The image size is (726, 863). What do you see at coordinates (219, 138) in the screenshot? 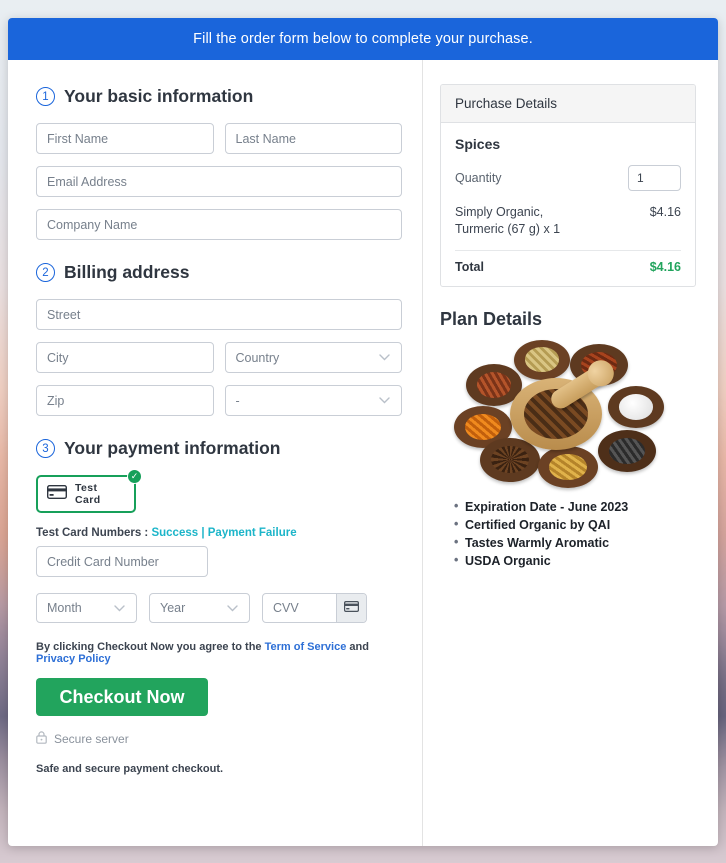
I see `name-row: First Name Last Name` at bounding box center [219, 138].